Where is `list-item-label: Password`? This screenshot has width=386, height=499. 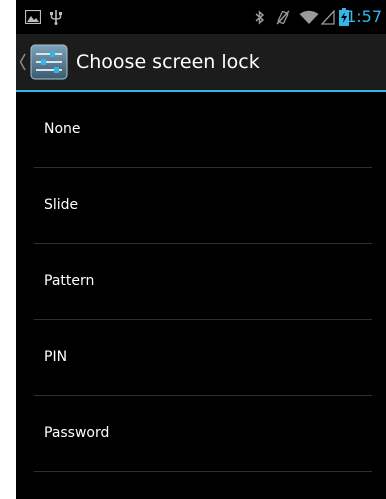
list-item-label: Password is located at coordinates (77, 433).